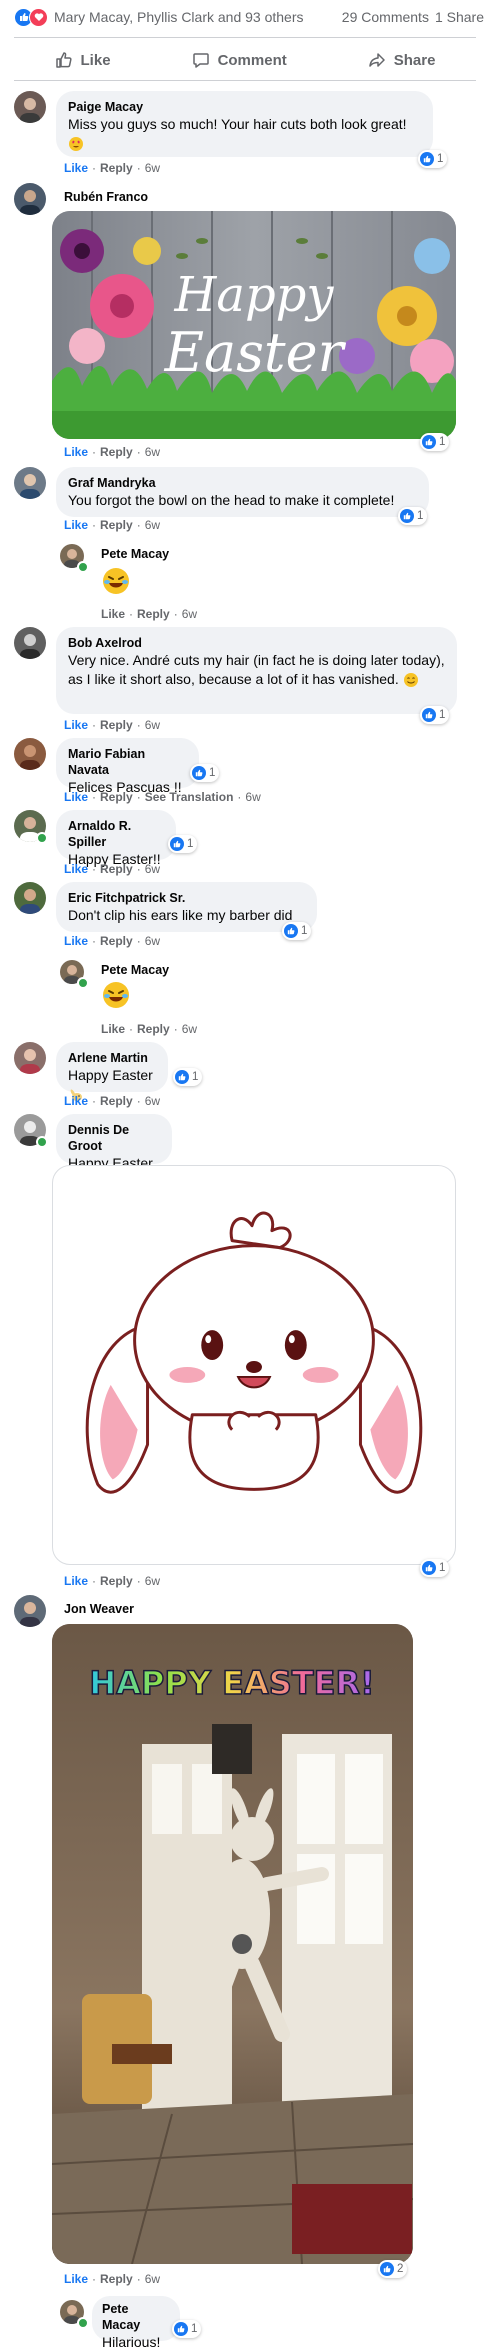 The width and height of the screenshot is (490, 2352). I want to click on share-count: 1 Share, so click(459, 17).